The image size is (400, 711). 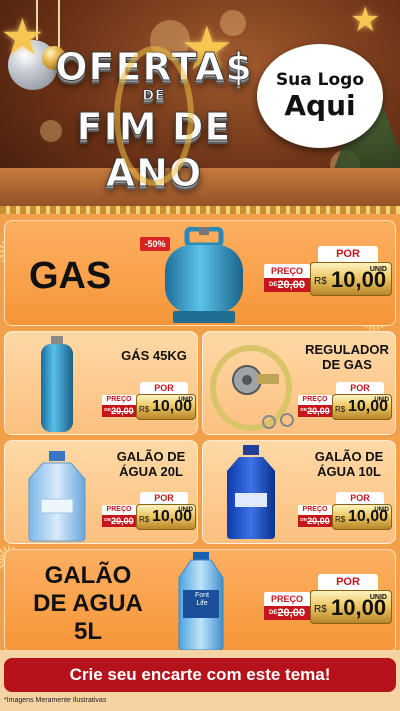 What do you see at coordinates (154, 355) in the screenshot?
I see `product-name: GÁS 45KG` at bounding box center [154, 355].